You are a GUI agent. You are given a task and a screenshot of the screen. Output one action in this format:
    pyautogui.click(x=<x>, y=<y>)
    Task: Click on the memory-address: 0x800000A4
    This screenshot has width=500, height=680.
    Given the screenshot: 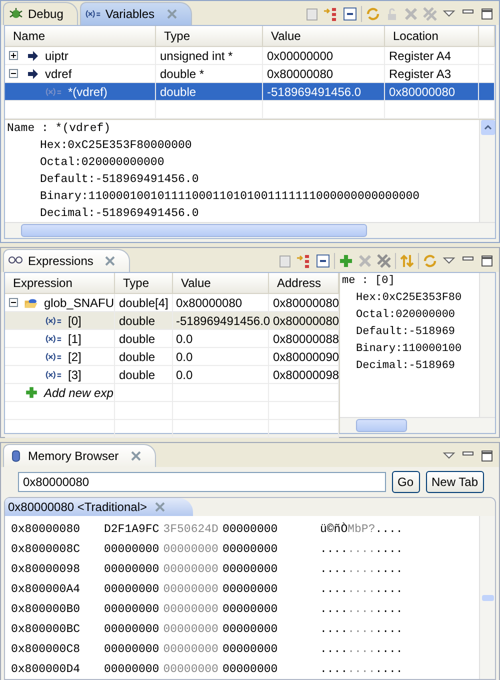 What is the action you would take?
    pyautogui.click(x=46, y=589)
    